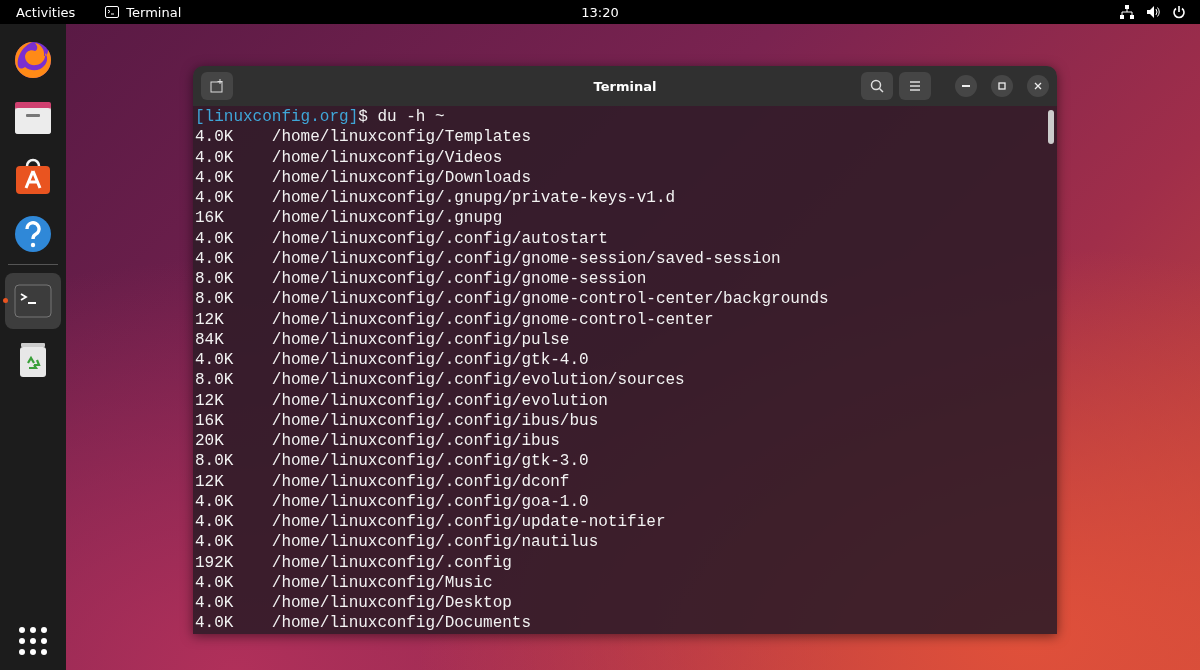  What do you see at coordinates (391, 562) in the screenshot?
I see `path-text: /home/linuxconfig/.config` at bounding box center [391, 562].